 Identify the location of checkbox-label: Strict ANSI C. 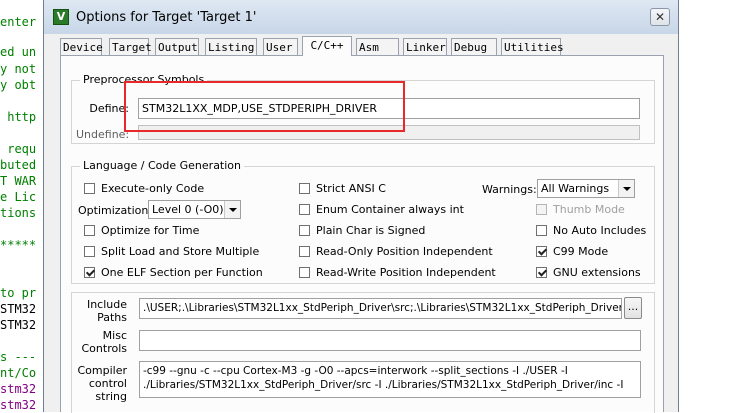
(351, 188).